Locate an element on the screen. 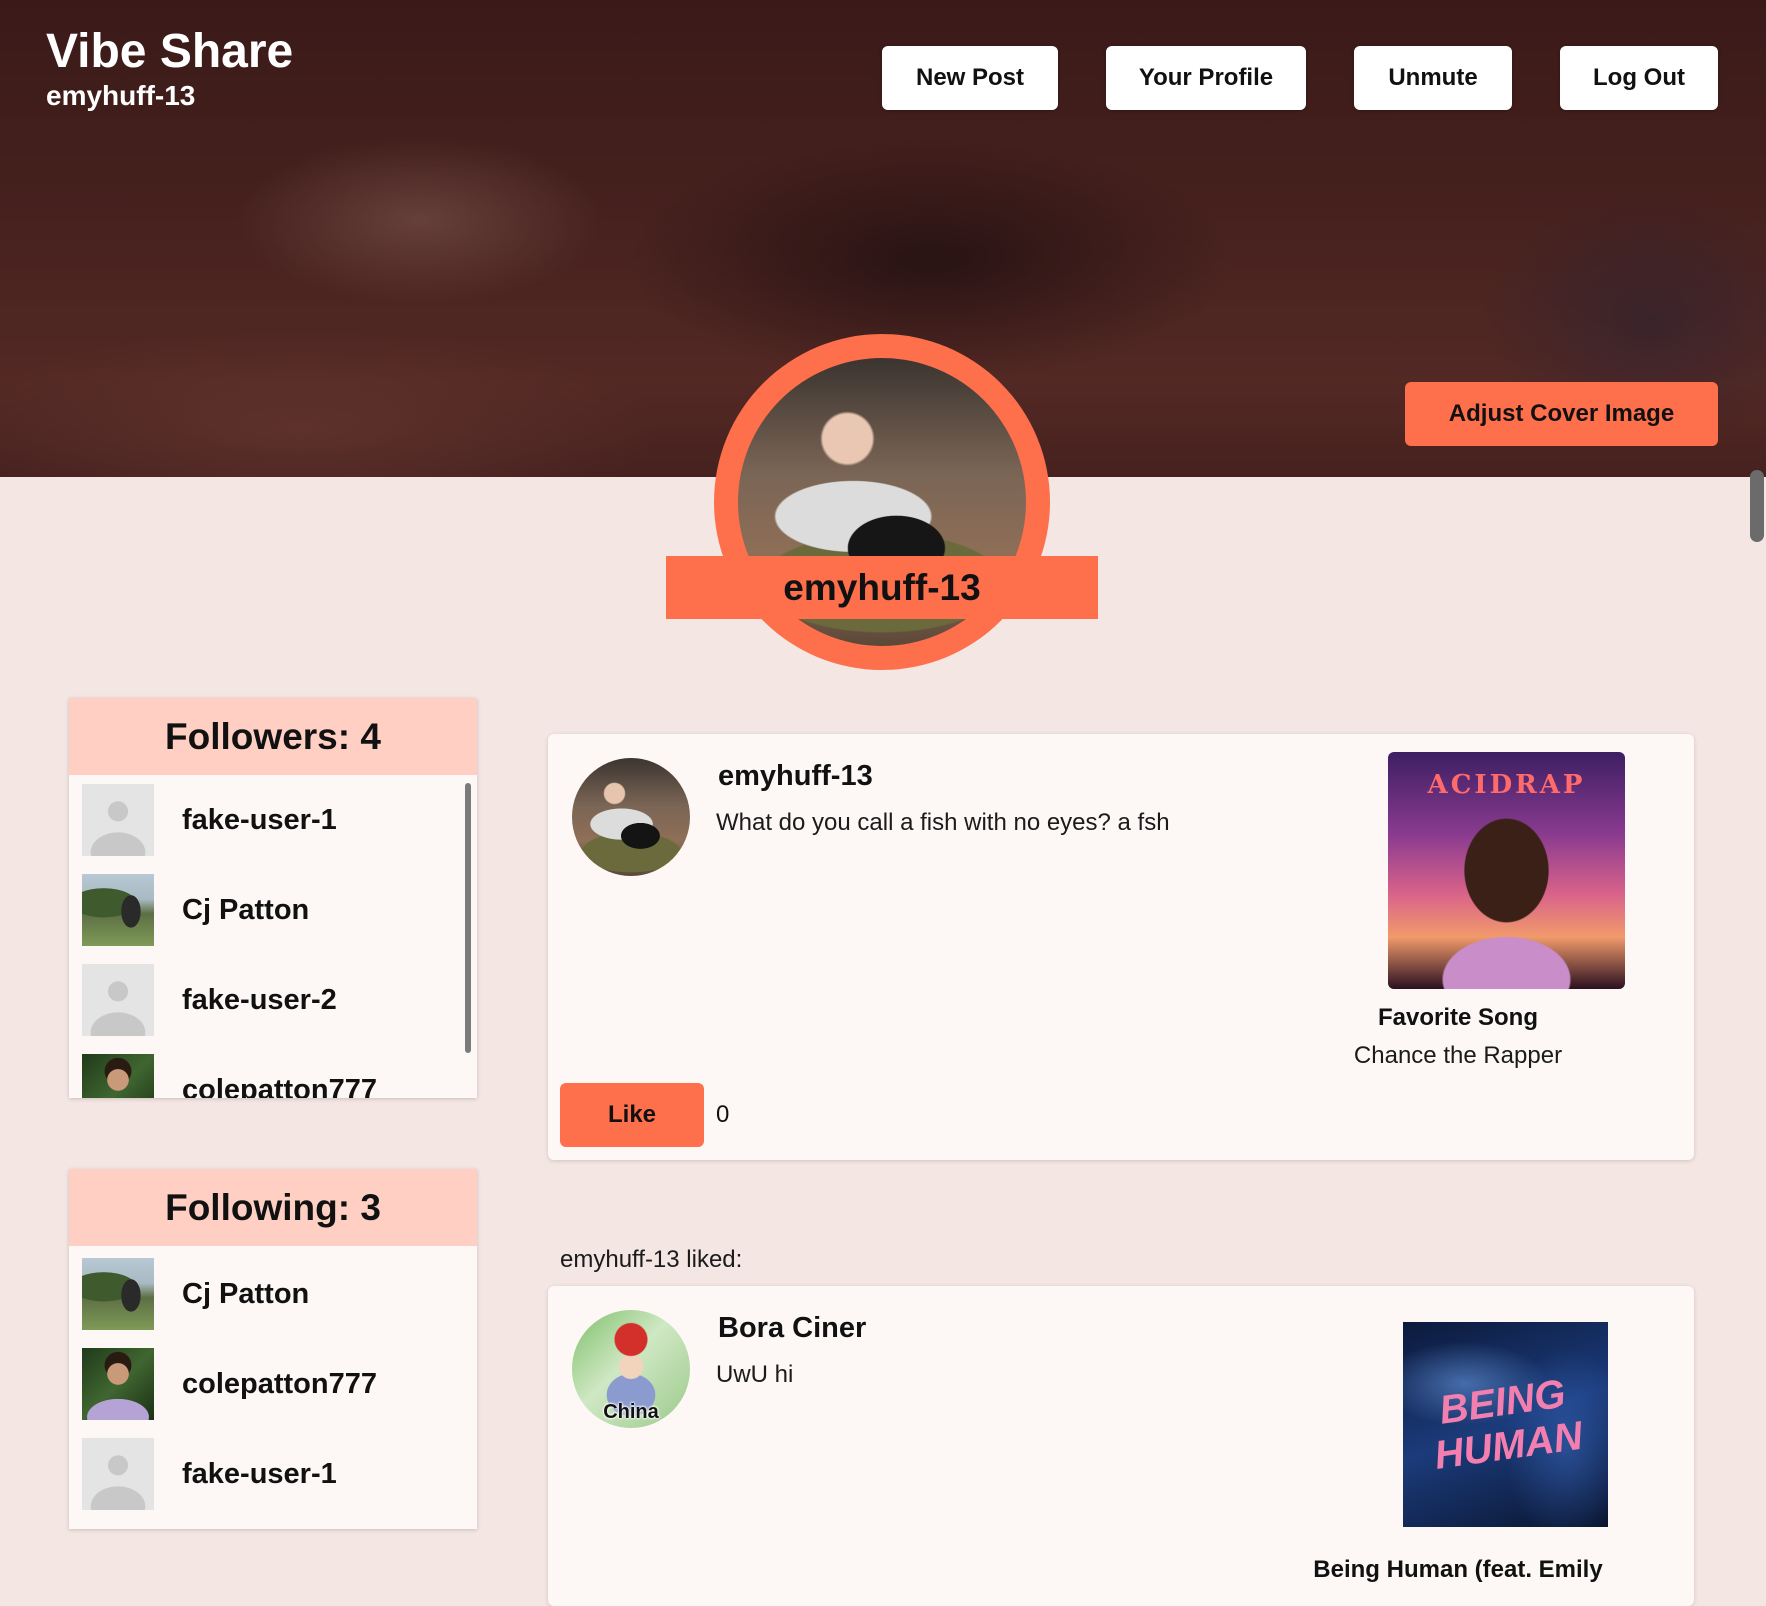 The height and width of the screenshot is (1606, 1766). follower-name: fake-user-1 is located at coordinates (259, 819).